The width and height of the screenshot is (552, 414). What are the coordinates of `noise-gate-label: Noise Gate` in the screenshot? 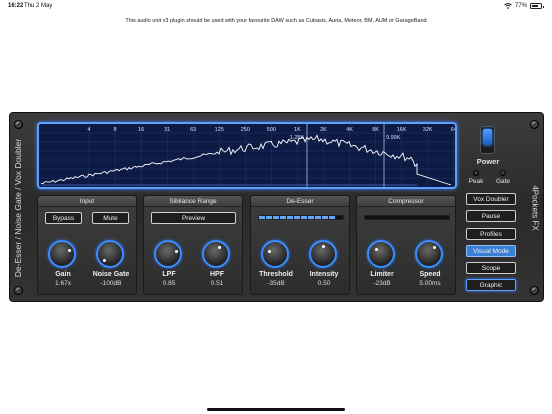 It's located at (111, 274).